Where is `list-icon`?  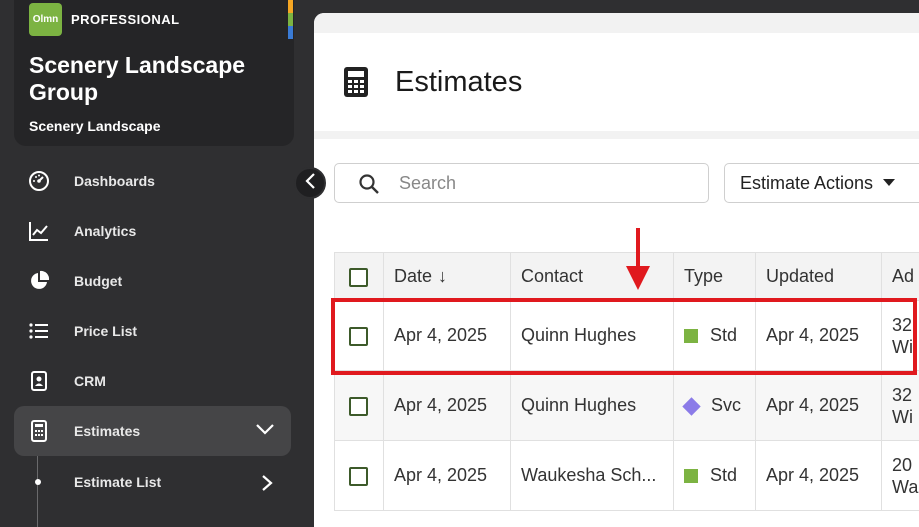
list-icon is located at coordinates (39, 331).